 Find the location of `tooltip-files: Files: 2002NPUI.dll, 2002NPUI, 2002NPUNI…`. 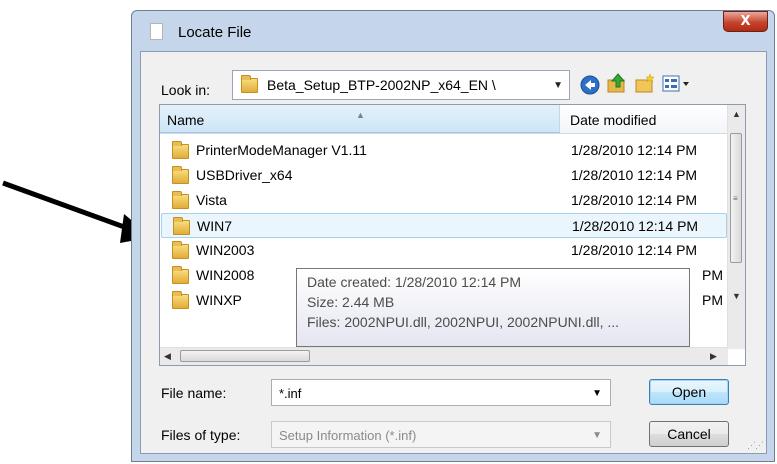

tooltip-files: Files: 2002NPUI.dll, 2002NPUI, 2002NPUNI… is located at coordinates (463, 322).